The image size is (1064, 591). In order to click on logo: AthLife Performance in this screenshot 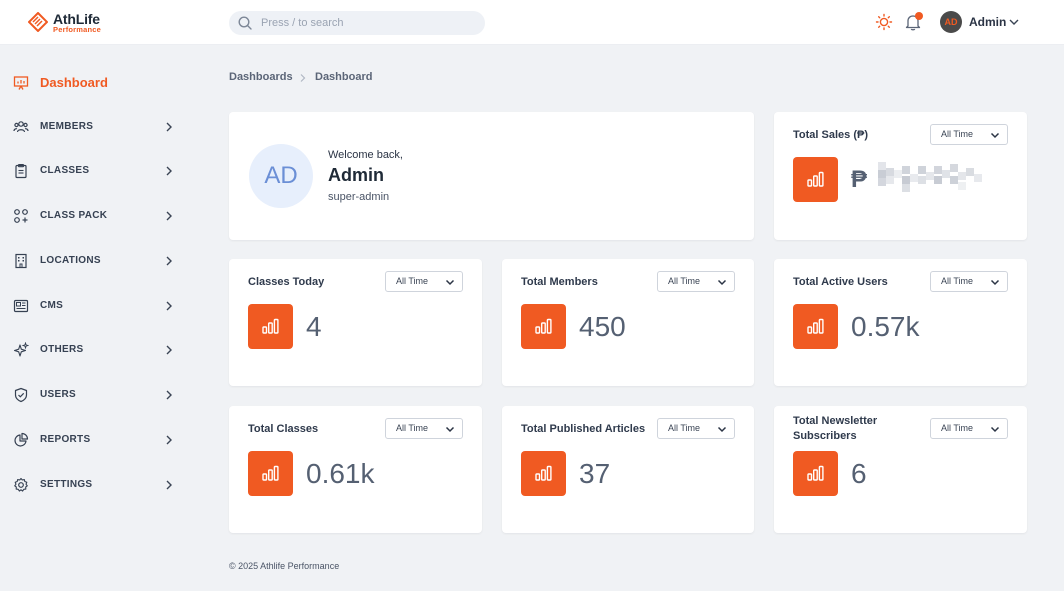, I will do `click(73, 23)`.